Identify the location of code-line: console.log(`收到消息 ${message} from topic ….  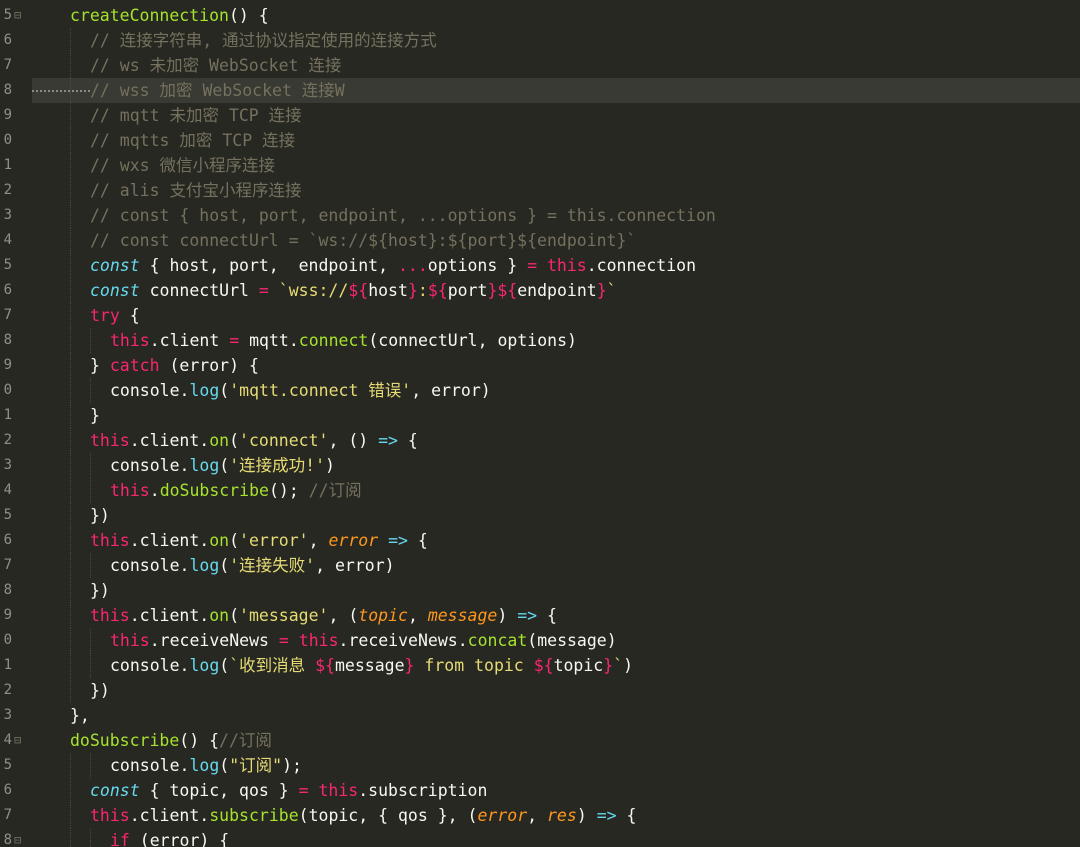
(556, 665).